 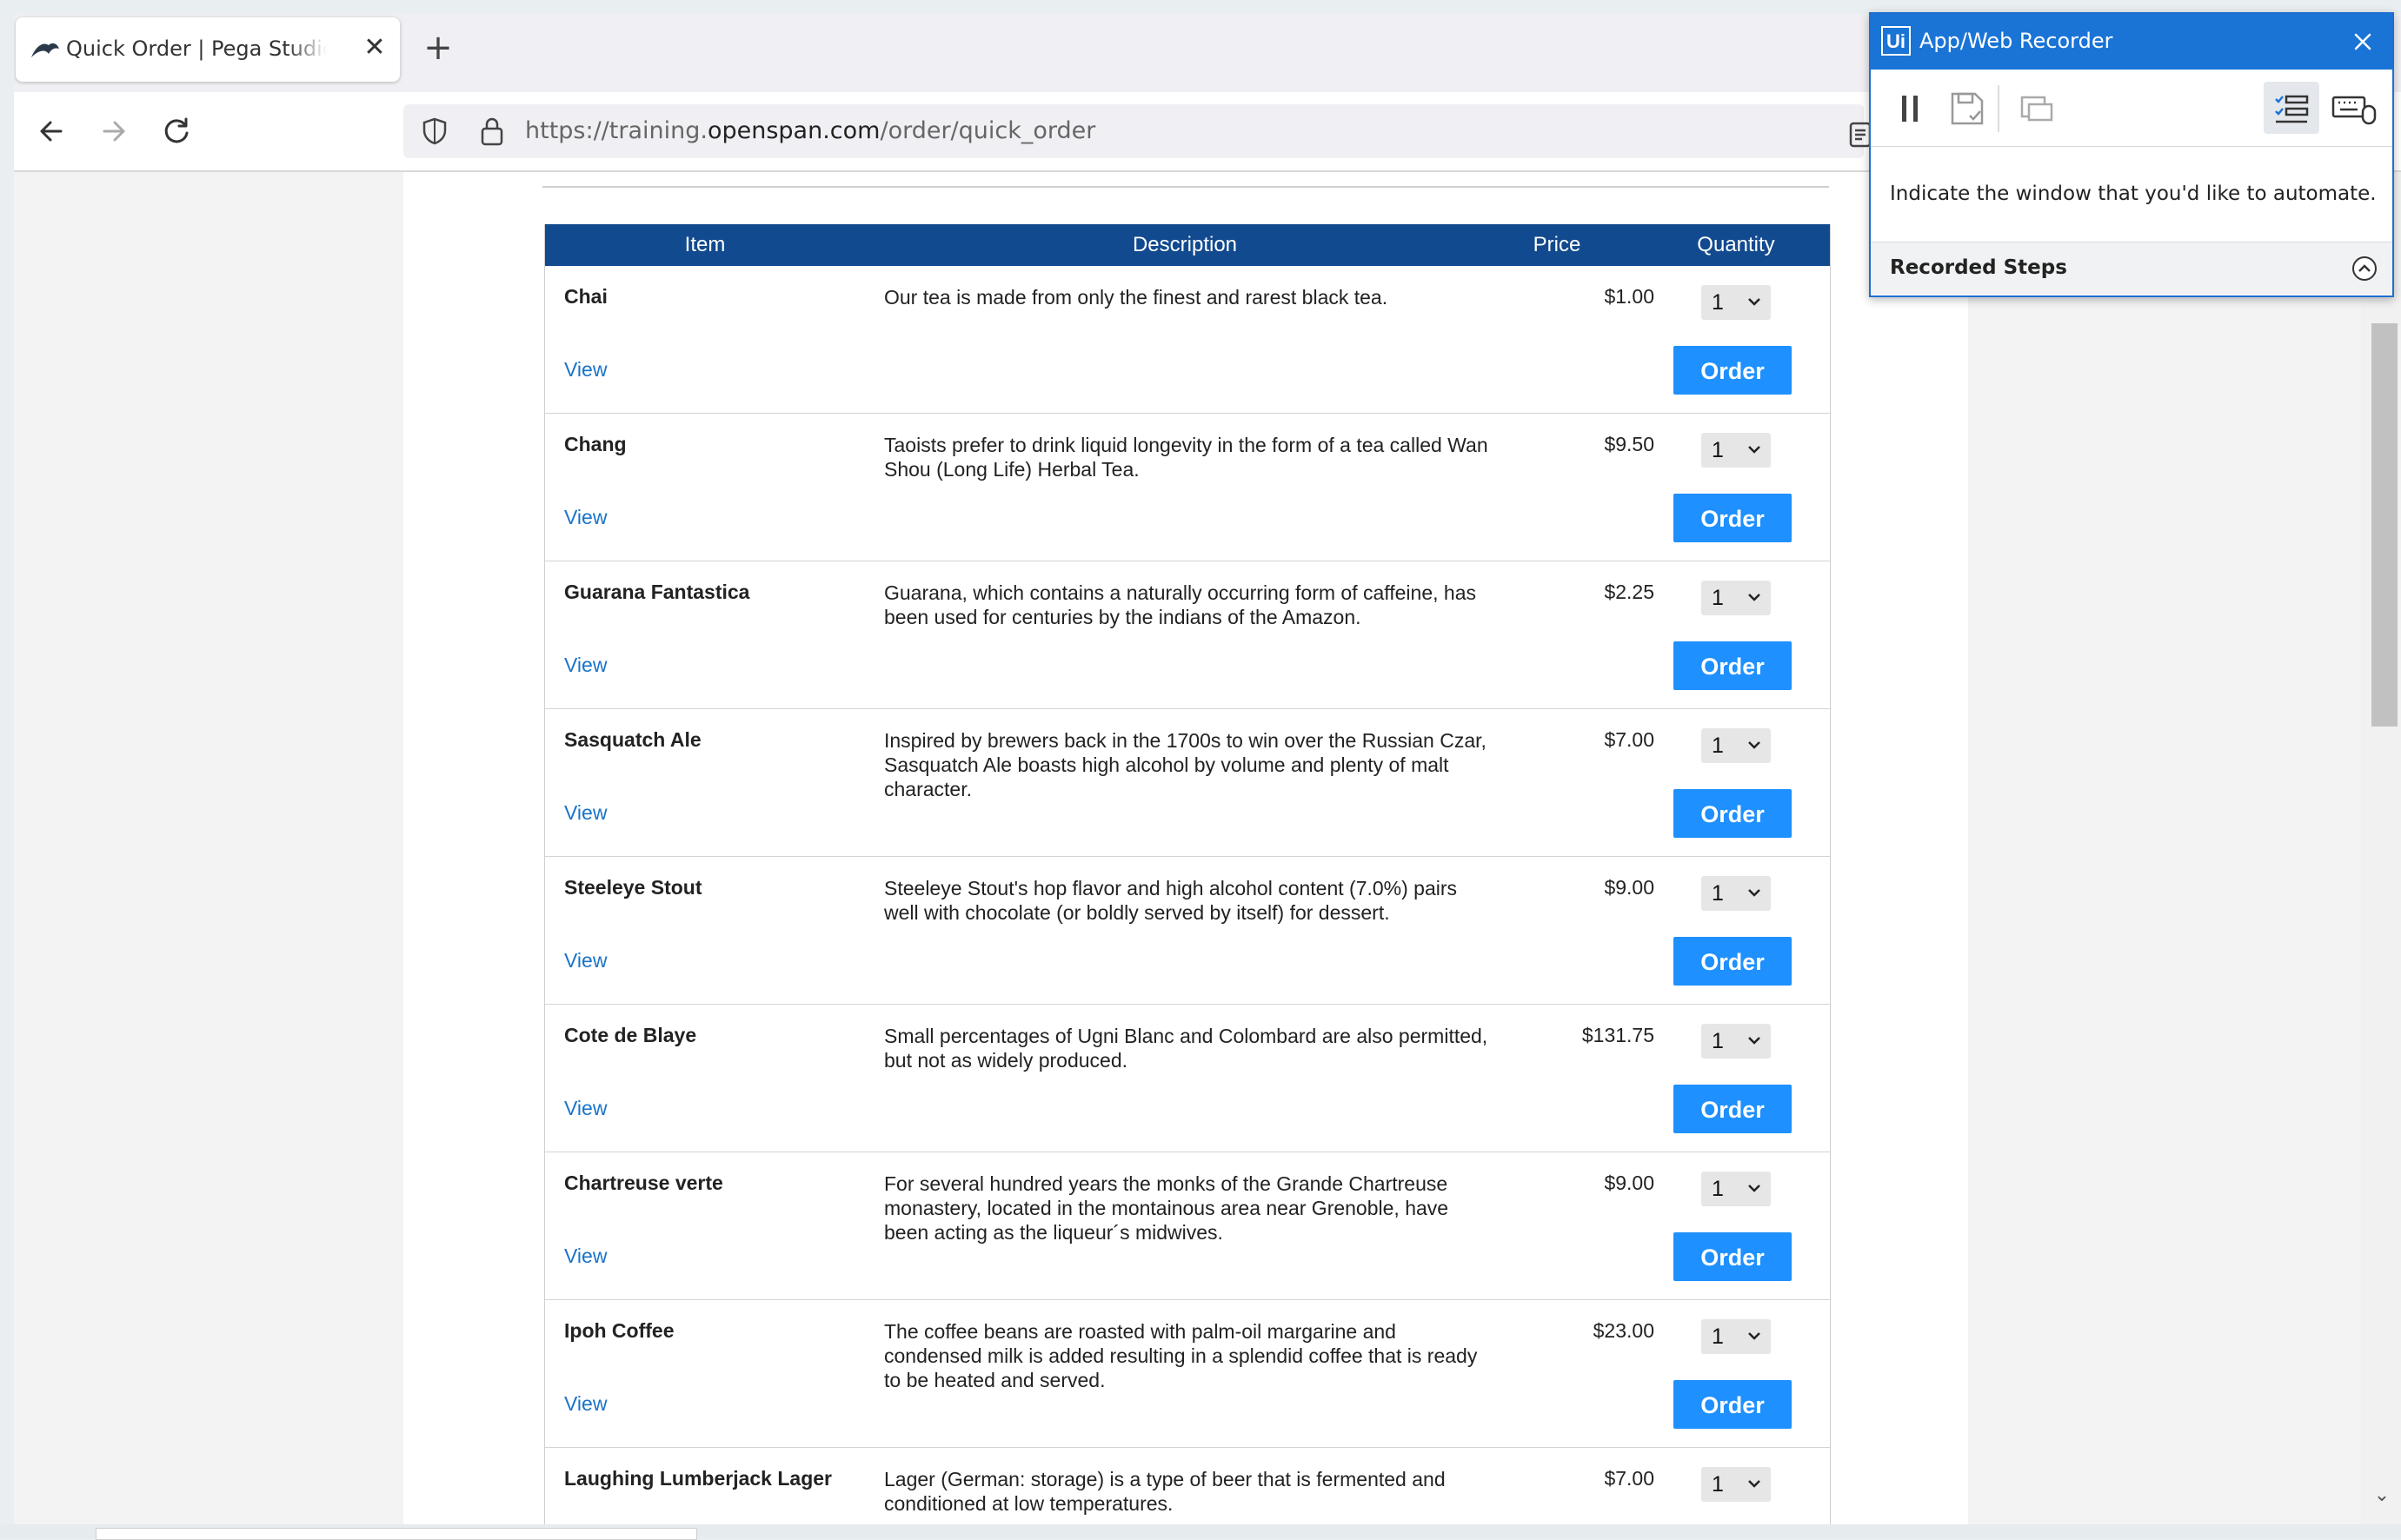 What do you see at coordinates (2016, 41) in the screenshot?
I see `recorder-title: App/Web Recorder` at bounding box center [2016, 41].